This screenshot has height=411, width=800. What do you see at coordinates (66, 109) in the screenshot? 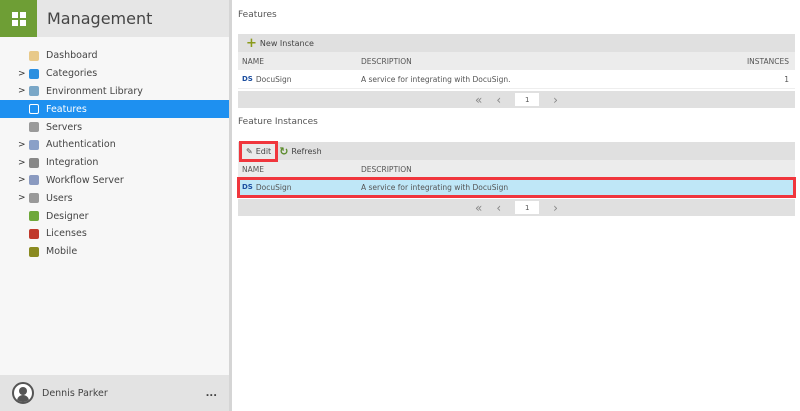
I see `sidebar-item-label: Features` at bounding box center [66, 109].